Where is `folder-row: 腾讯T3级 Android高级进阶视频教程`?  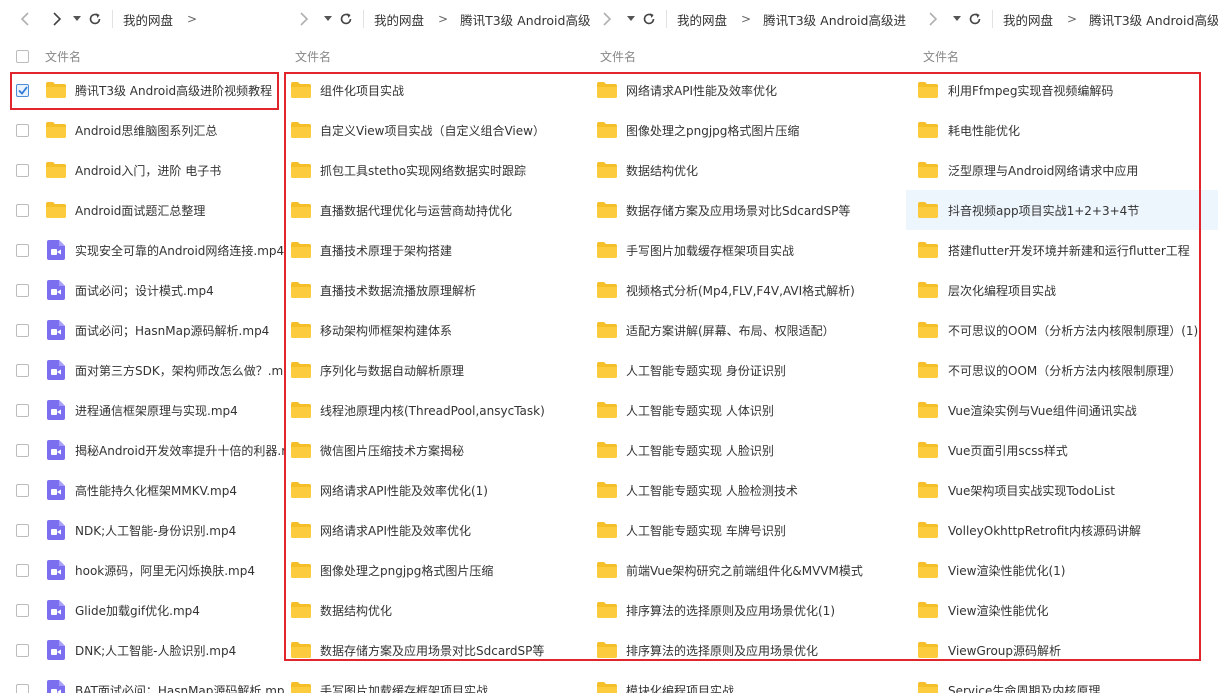 folder-row: 腾讯T3级 Android高级进阶视频教程 is located at coordinates (142, 90).